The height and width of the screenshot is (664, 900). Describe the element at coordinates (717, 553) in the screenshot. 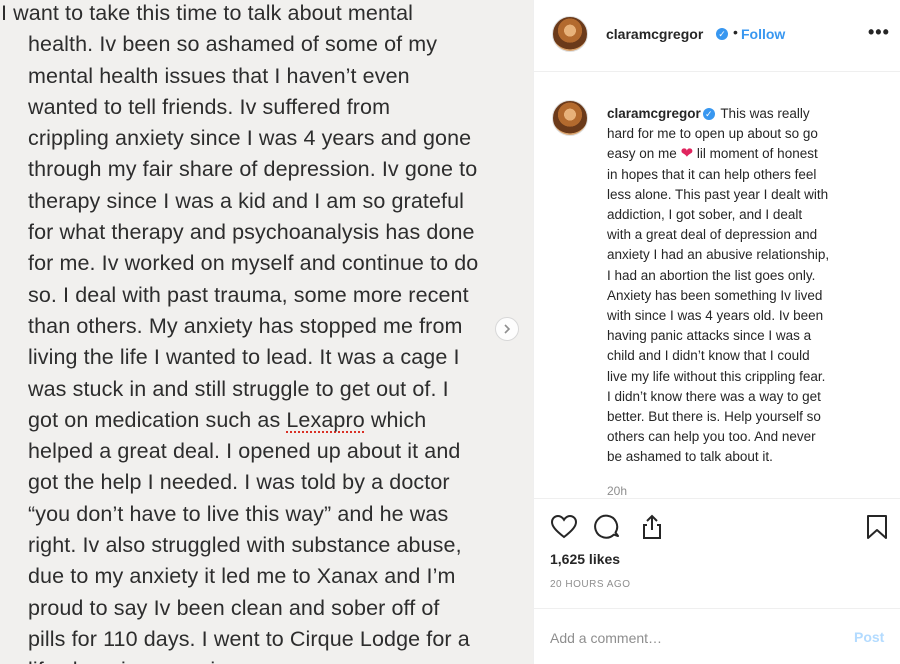

I see `post-actions: 1,625 likes 20 HOURS AGO` at that location.